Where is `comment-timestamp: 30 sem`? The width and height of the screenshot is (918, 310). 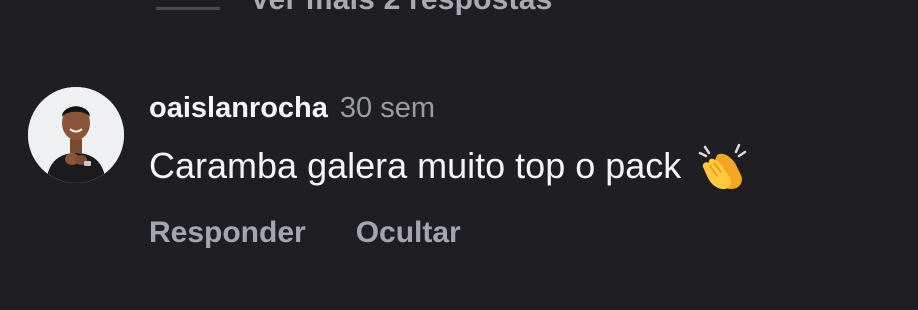 comment-timestamp: 30 sem is located at coordinates (387, 107).